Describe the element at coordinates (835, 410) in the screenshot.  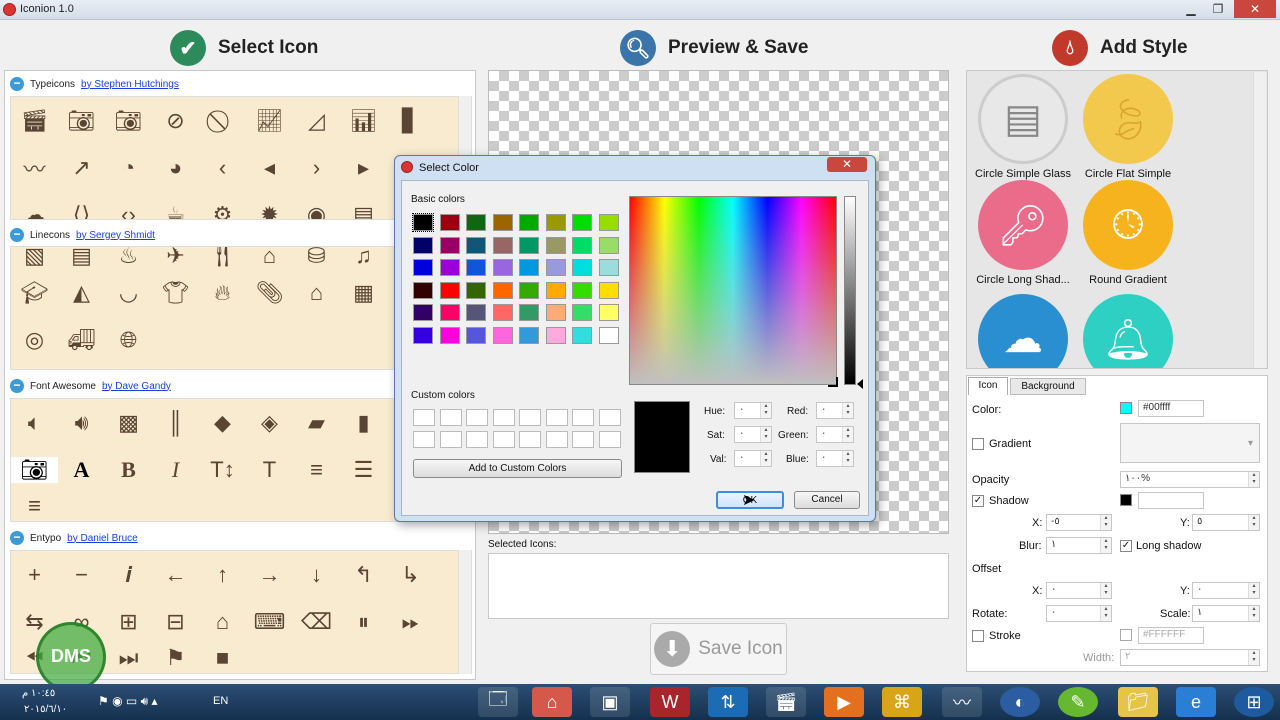
I see `red-input: ٠ ▴ ▾` at that location.